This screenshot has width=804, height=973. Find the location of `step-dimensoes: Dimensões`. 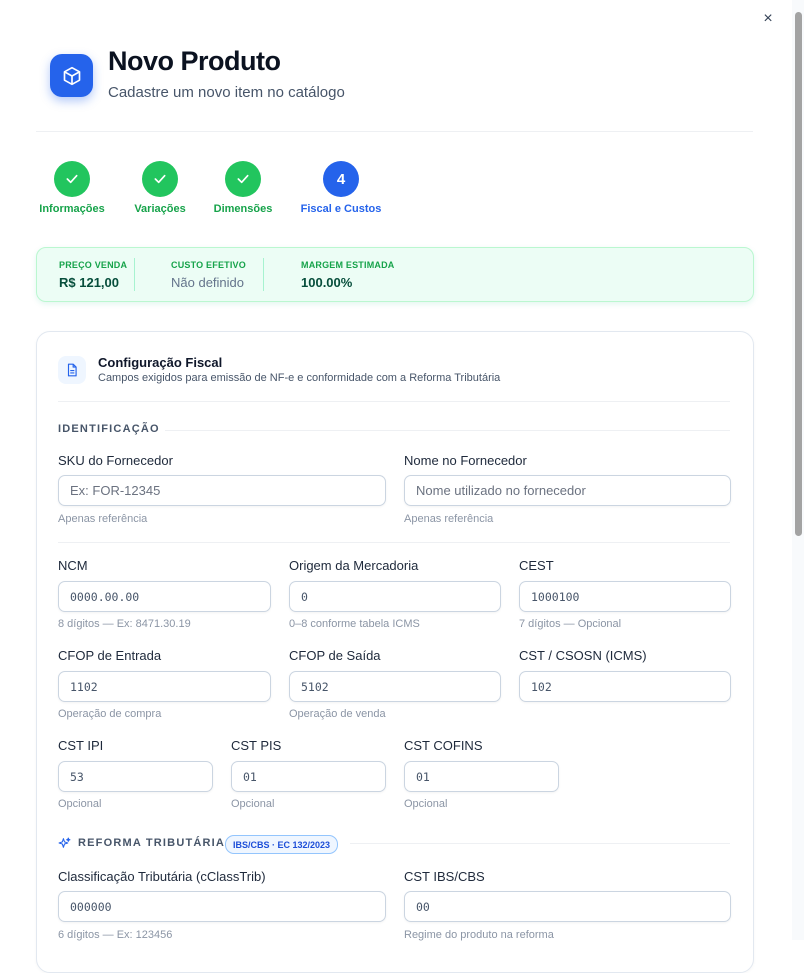

step-dimensoes: Dimensões is located at coordinates (243, 188).